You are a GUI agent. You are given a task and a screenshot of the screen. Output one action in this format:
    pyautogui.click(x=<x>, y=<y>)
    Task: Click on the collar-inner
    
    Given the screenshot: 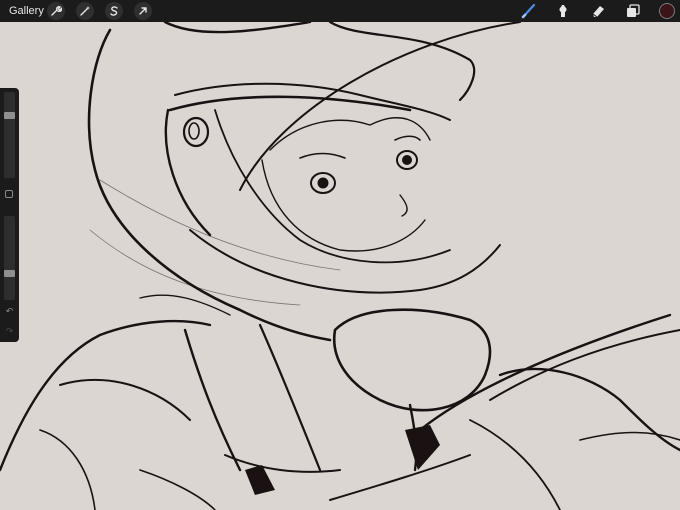 What is the action you would take?
    pyautogui.click(x=282, y=463)
    